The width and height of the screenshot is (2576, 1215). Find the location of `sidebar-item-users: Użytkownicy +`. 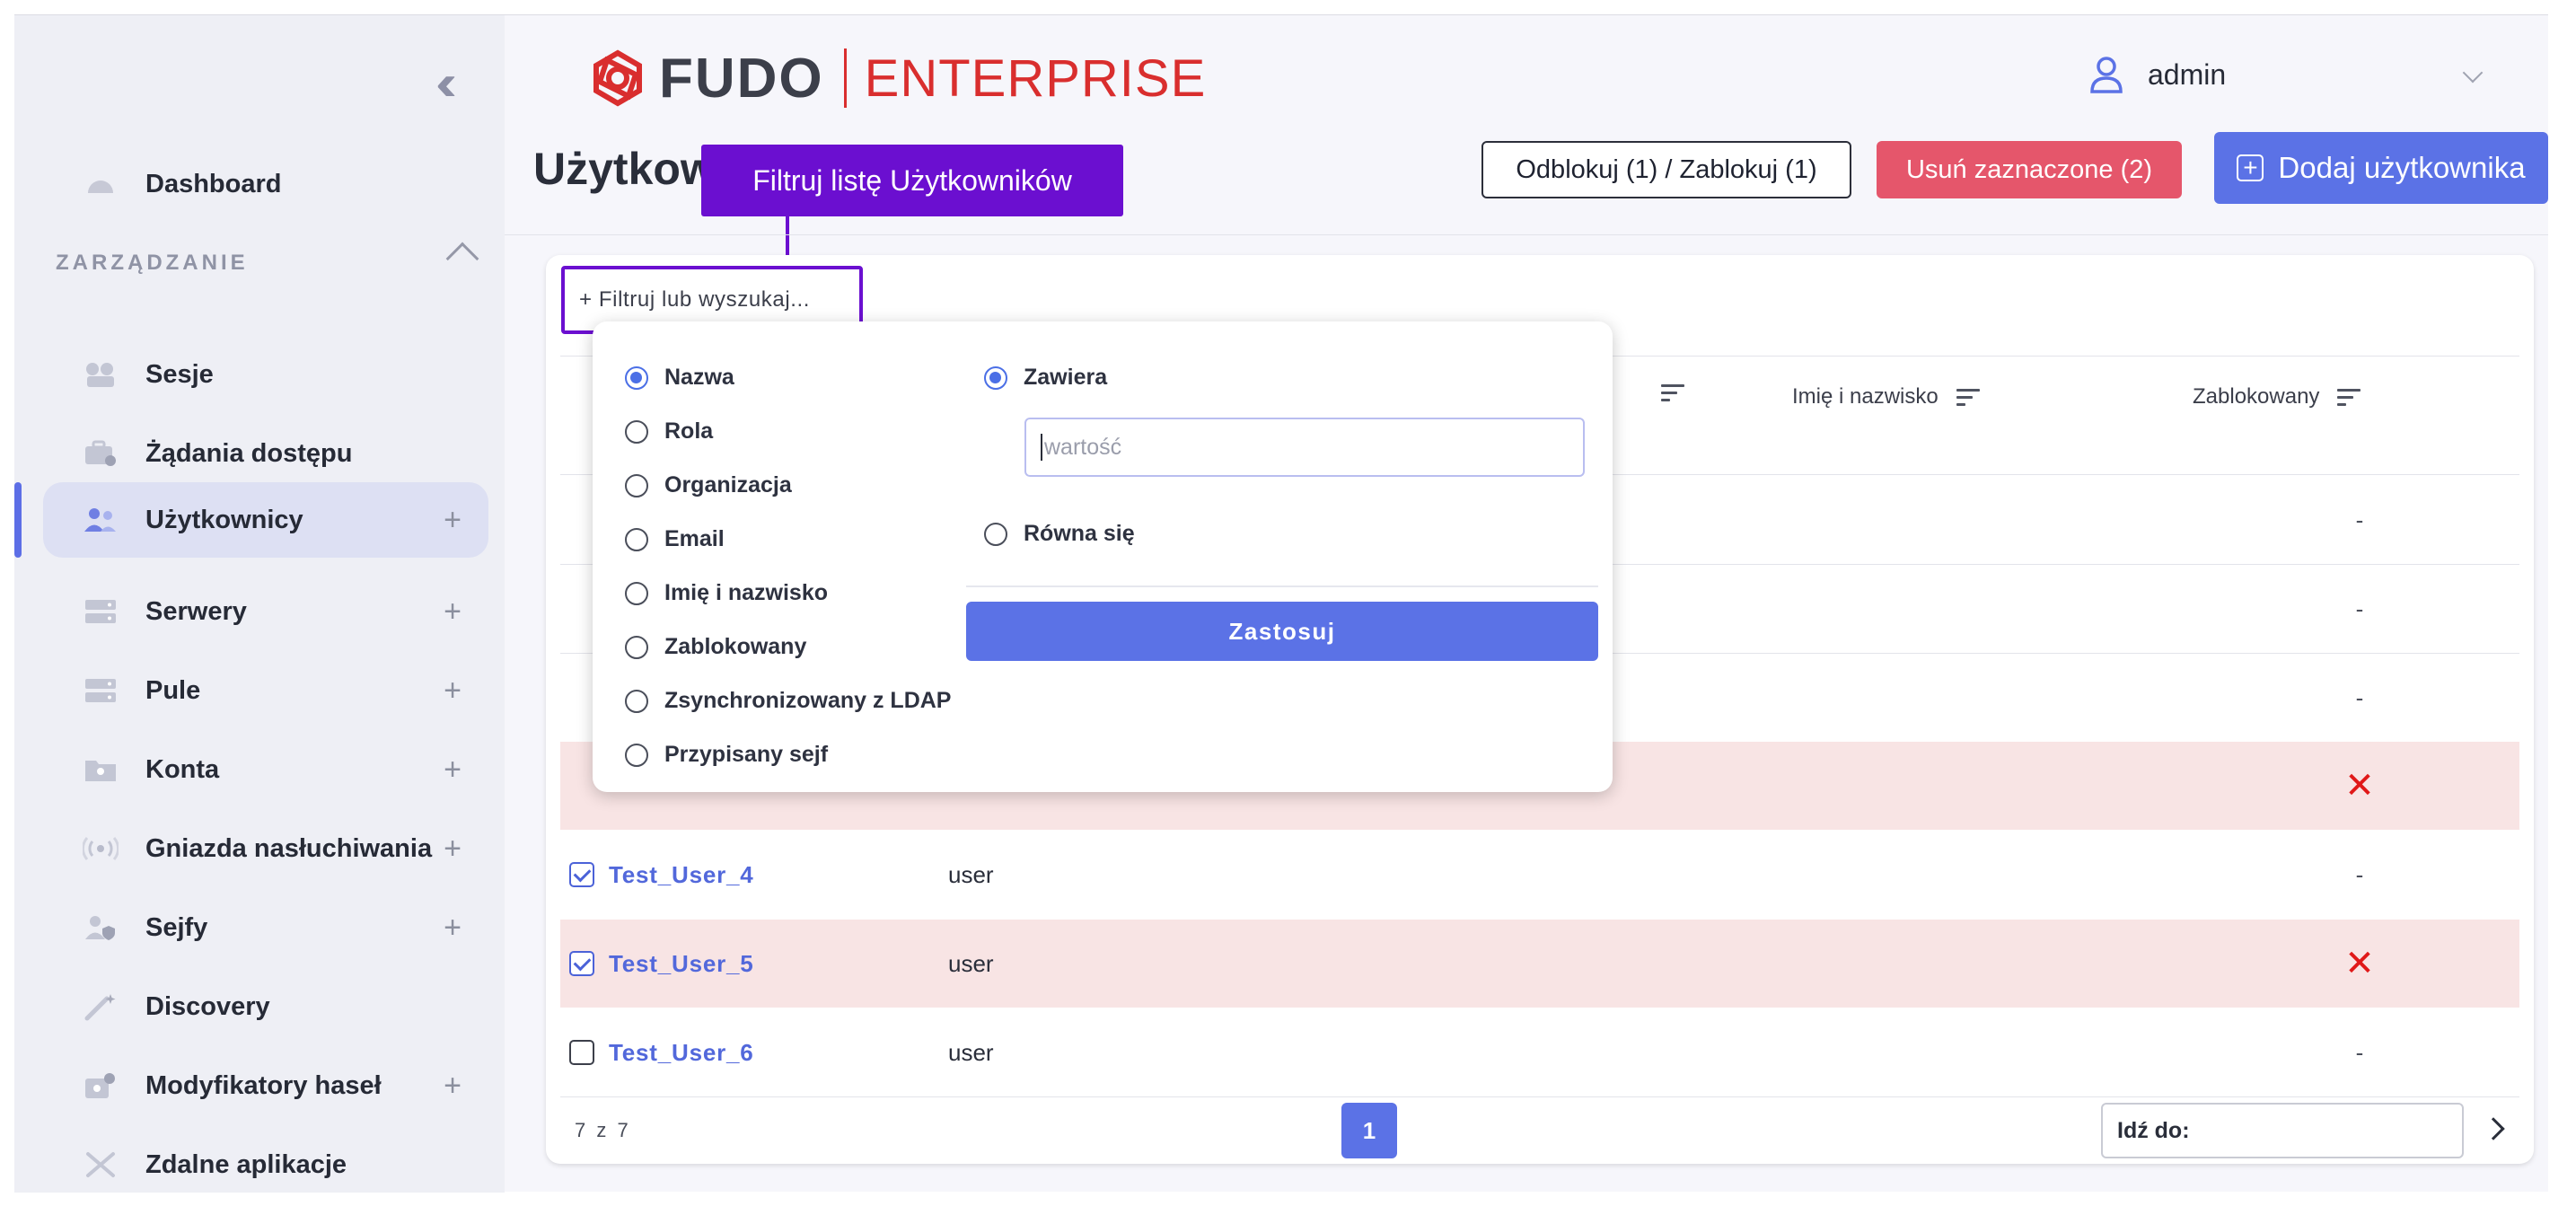

sidebar-item-users: Użytkownicy + is located at coordinates (265, 520).